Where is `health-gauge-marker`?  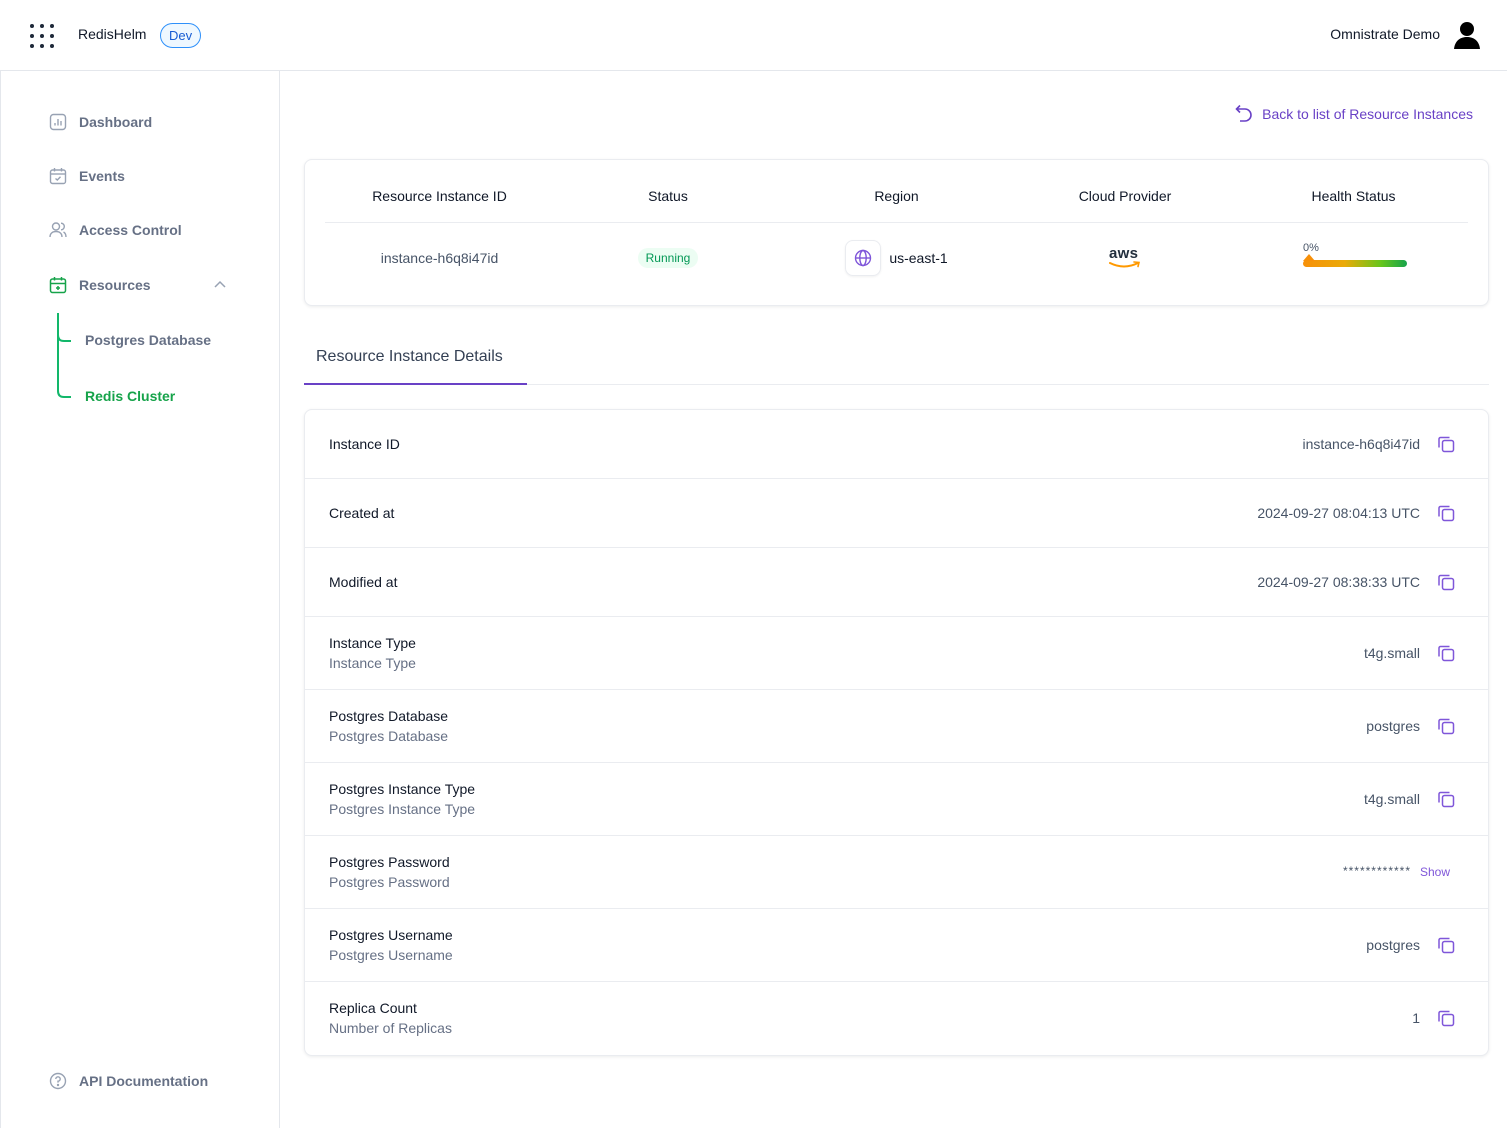 health-gauge-marker is located at coordinates (1309, 257).